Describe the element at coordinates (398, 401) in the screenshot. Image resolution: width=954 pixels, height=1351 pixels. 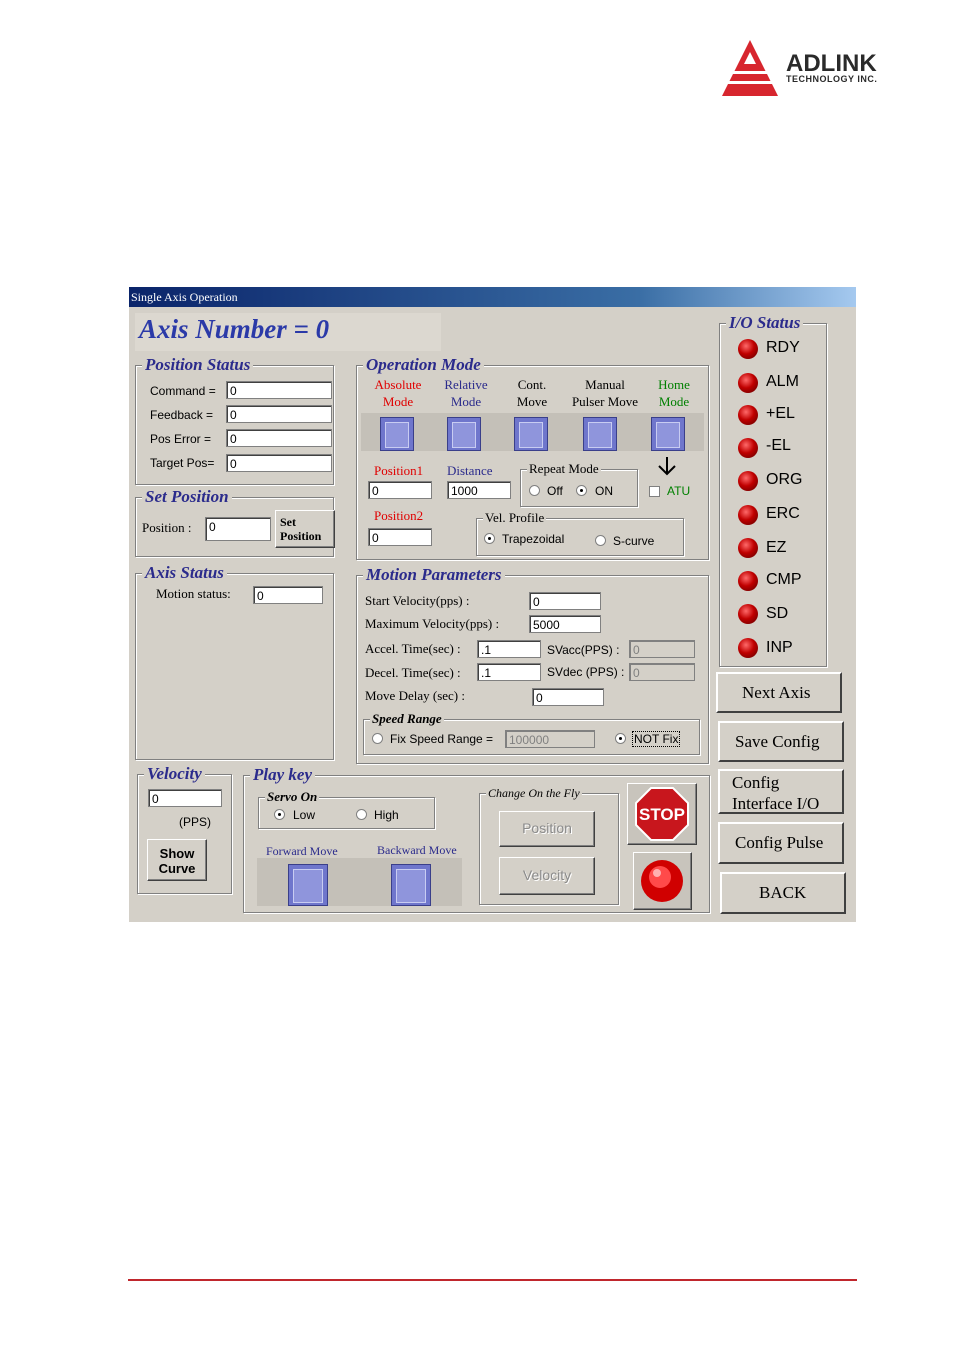
I see `absolute-mode-line2: Mode` at that location.